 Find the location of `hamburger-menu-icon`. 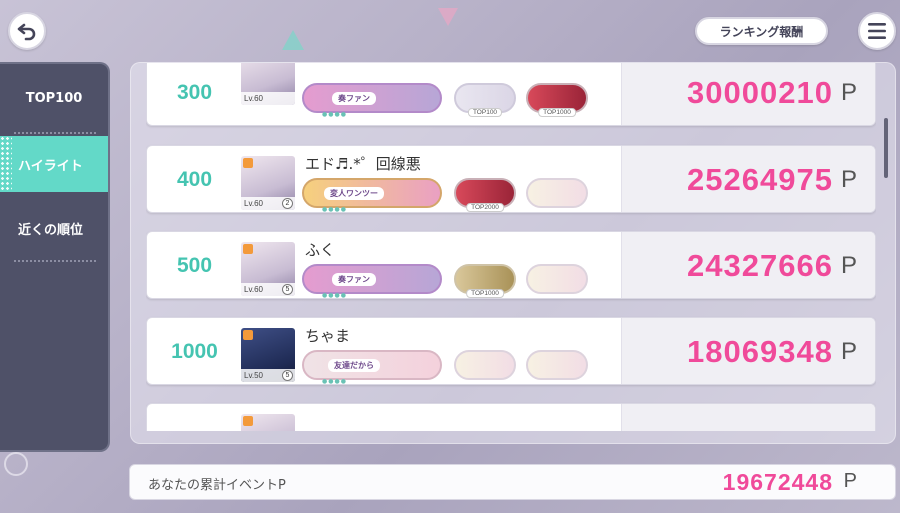

hamburger-menu-icon is located at coordinates (877, 31).